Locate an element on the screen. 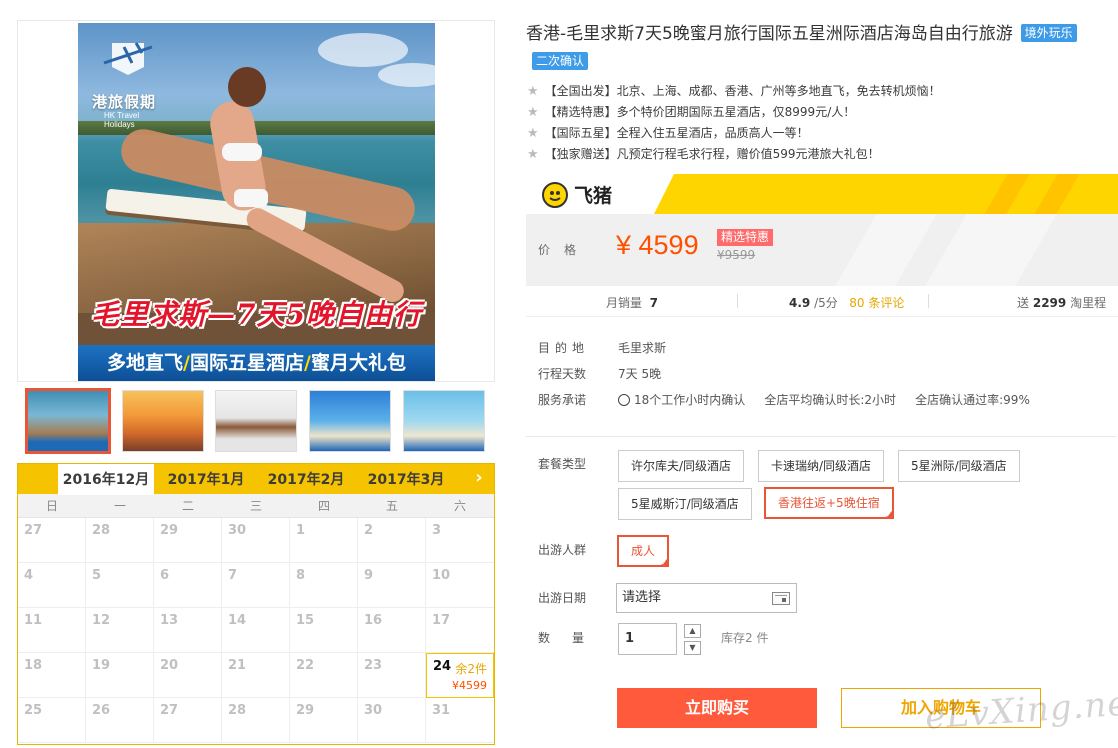  service-item: 18个工作小时内确认 is located at coordinates (690, 400).